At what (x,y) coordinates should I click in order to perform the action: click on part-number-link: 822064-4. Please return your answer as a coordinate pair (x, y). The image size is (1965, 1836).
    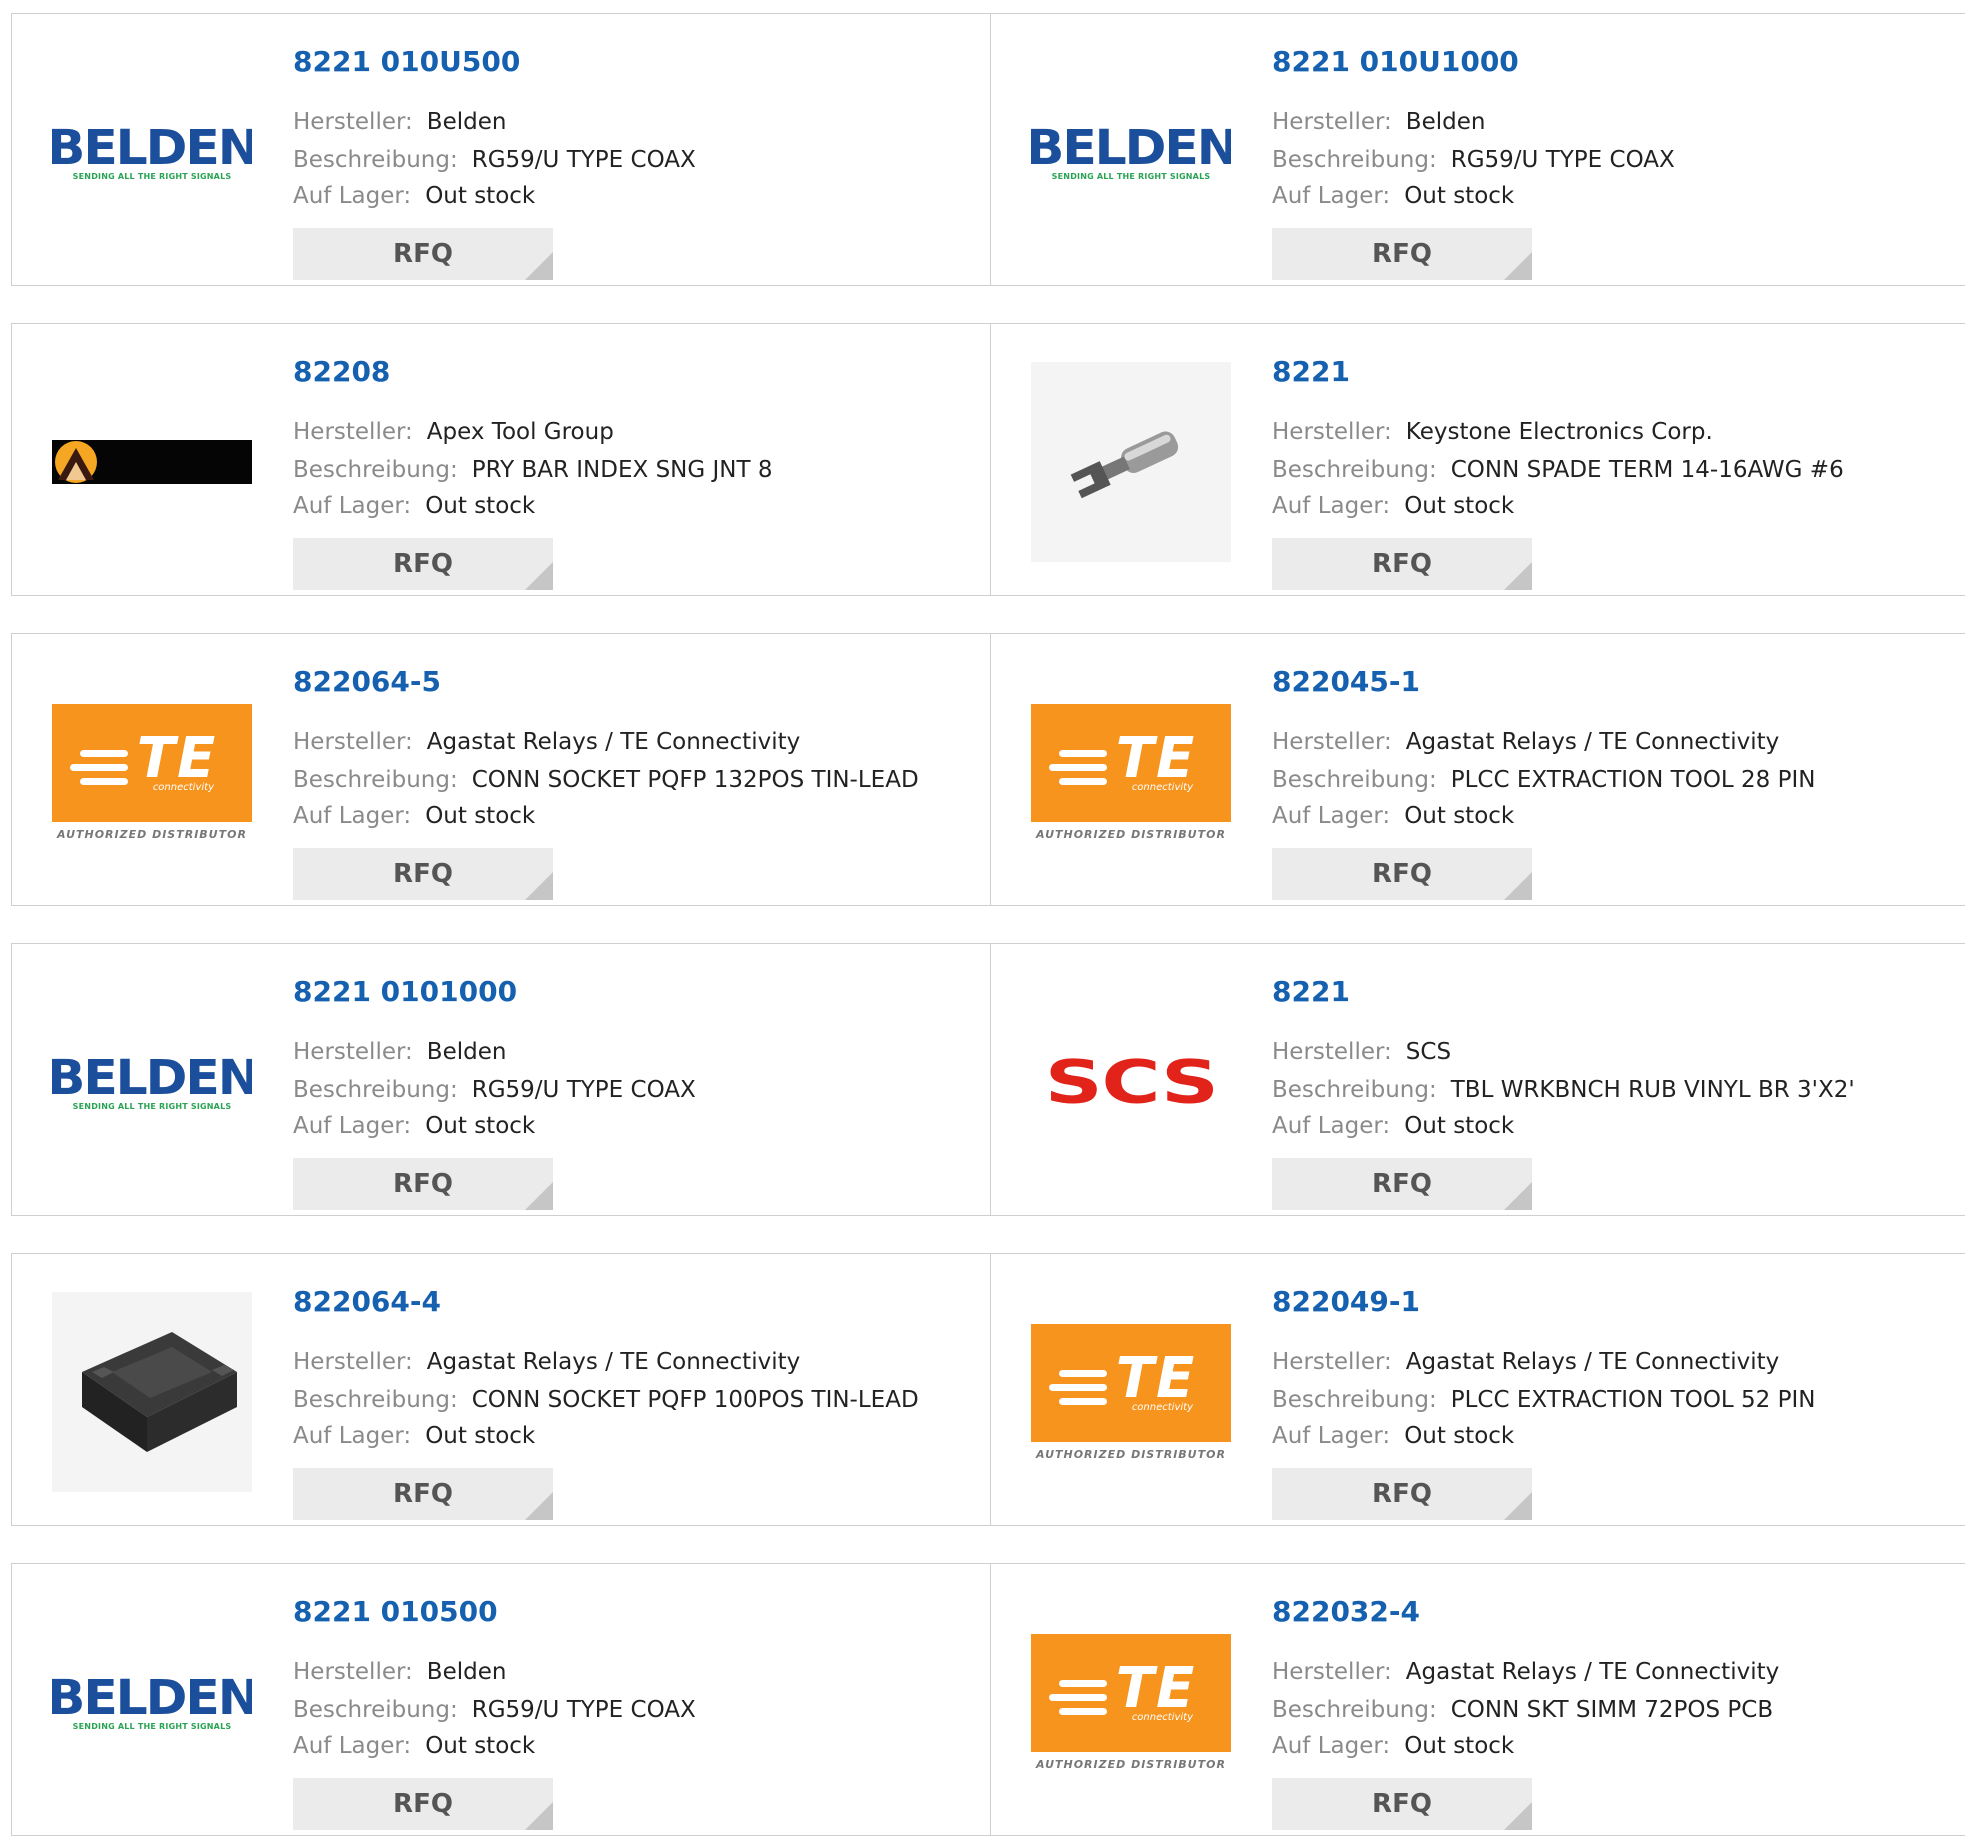
    Looking at the image, I should click on (367, 1301).